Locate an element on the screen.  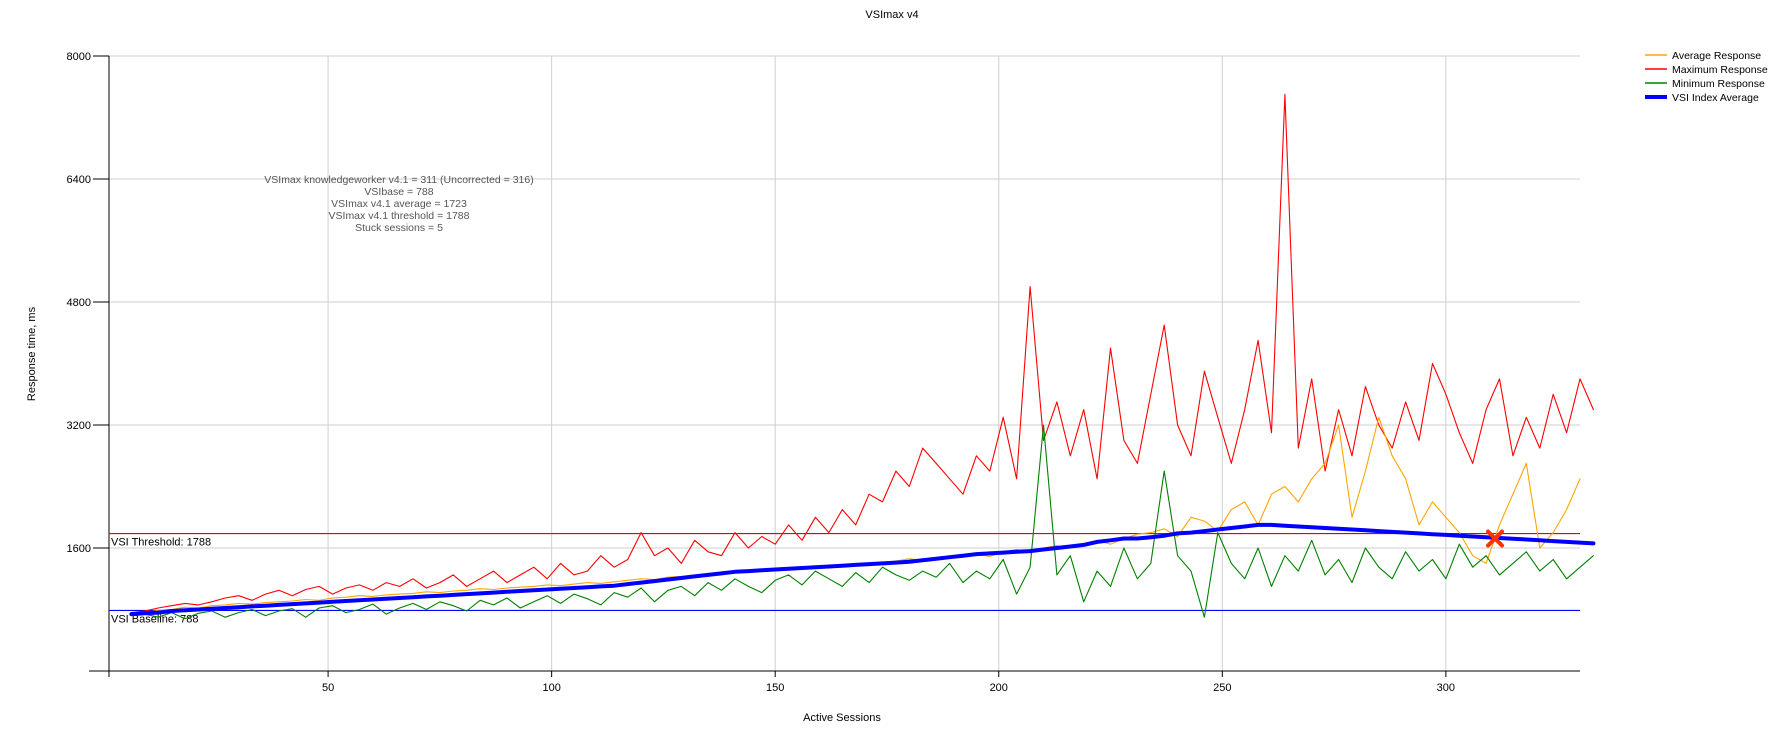
legend-label: VSI Index Average is located at coordinates (1715, 98).